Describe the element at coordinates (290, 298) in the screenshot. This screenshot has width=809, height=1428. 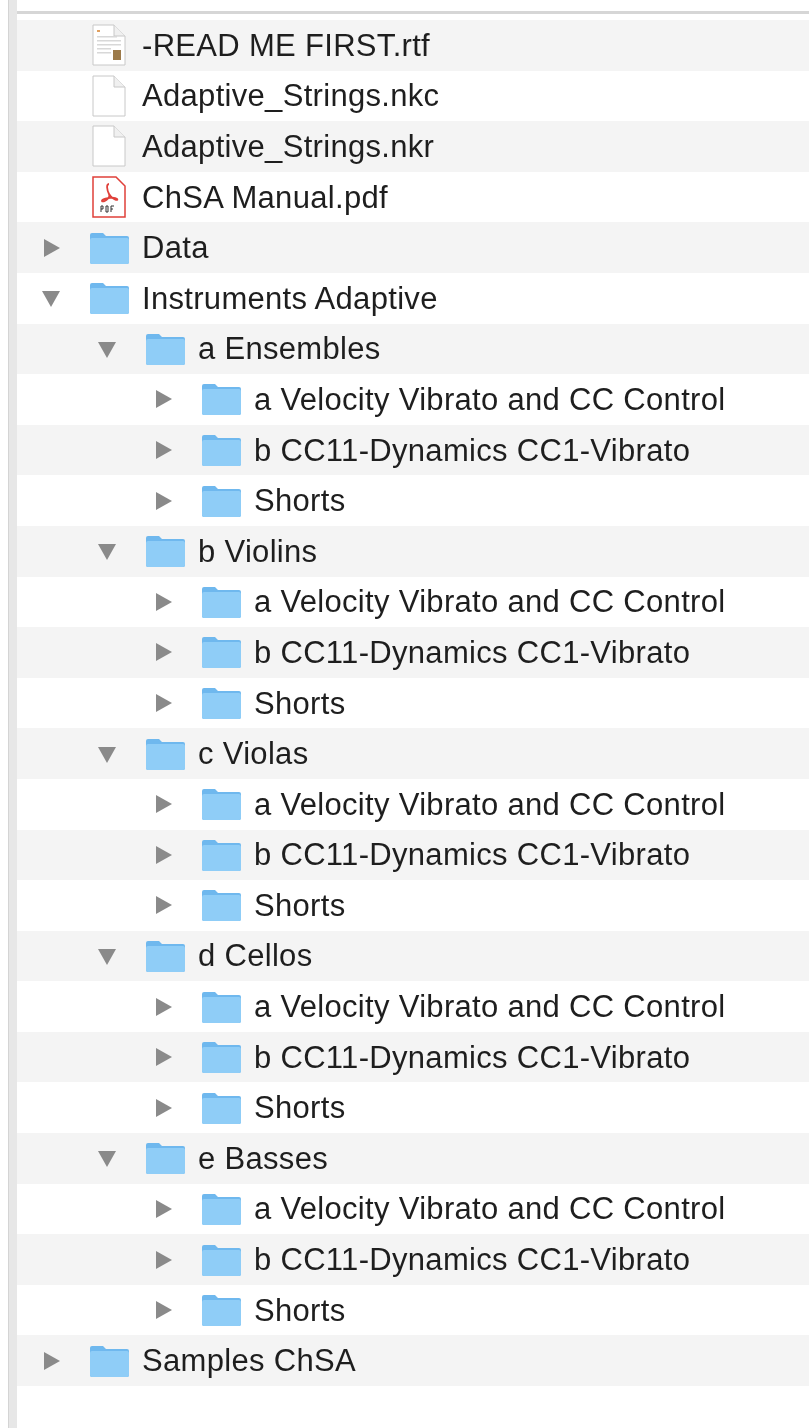
I see `file-name: Instruments Adaptive` at that location.